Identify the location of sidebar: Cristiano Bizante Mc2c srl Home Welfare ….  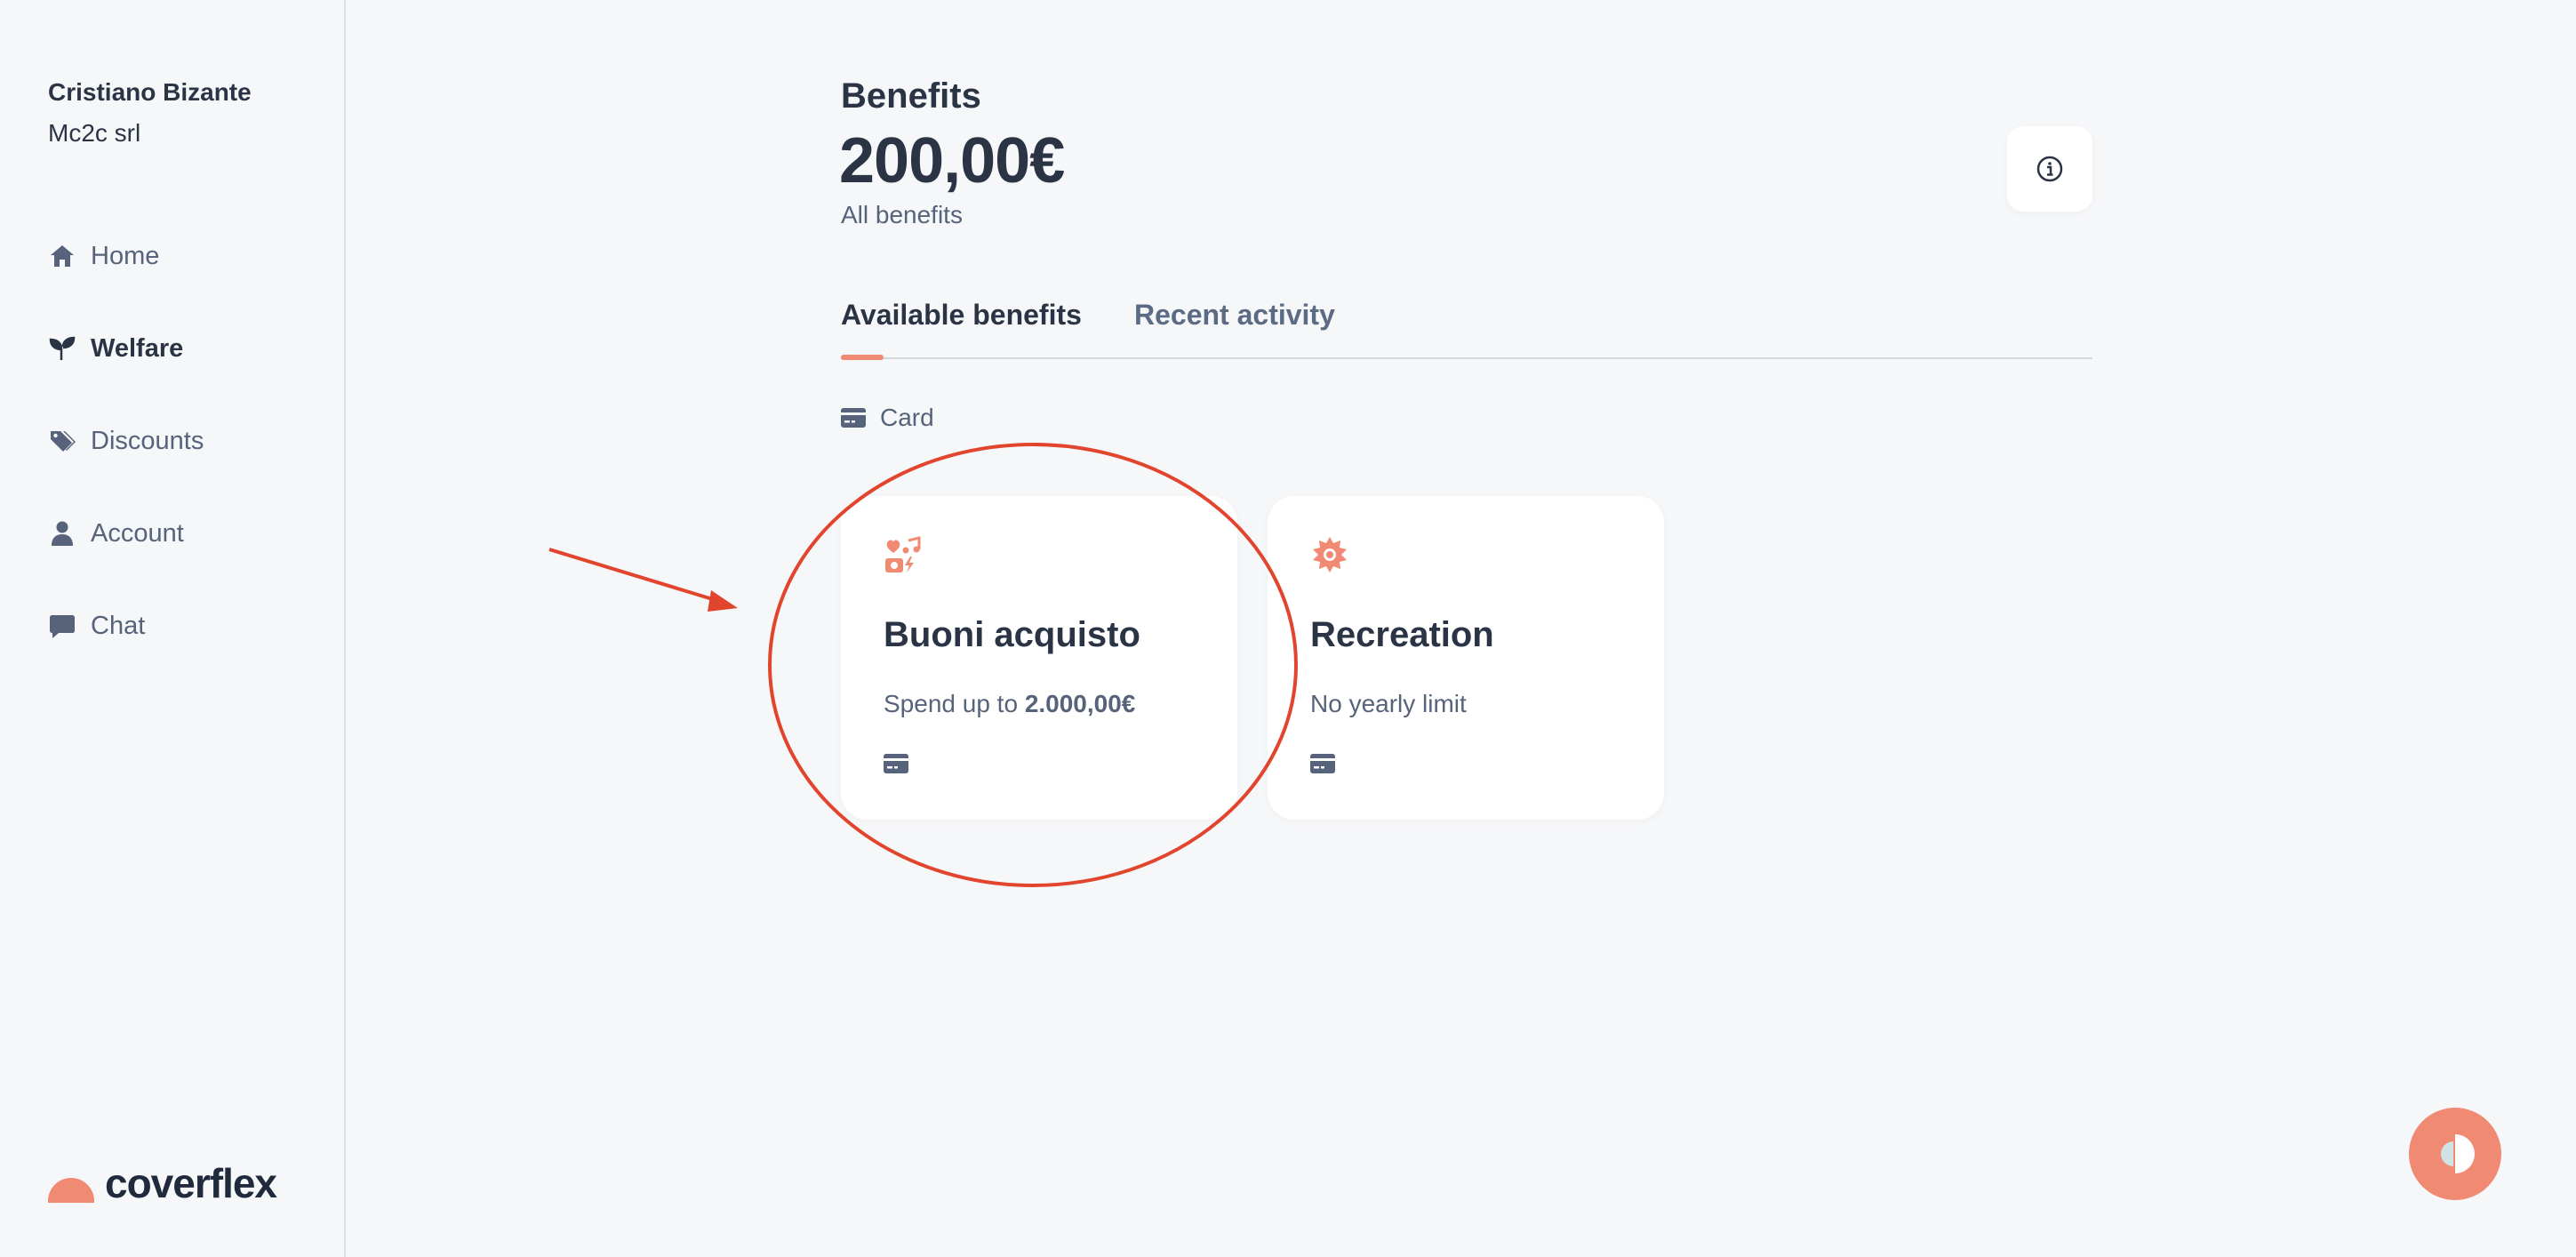
(173, 628).